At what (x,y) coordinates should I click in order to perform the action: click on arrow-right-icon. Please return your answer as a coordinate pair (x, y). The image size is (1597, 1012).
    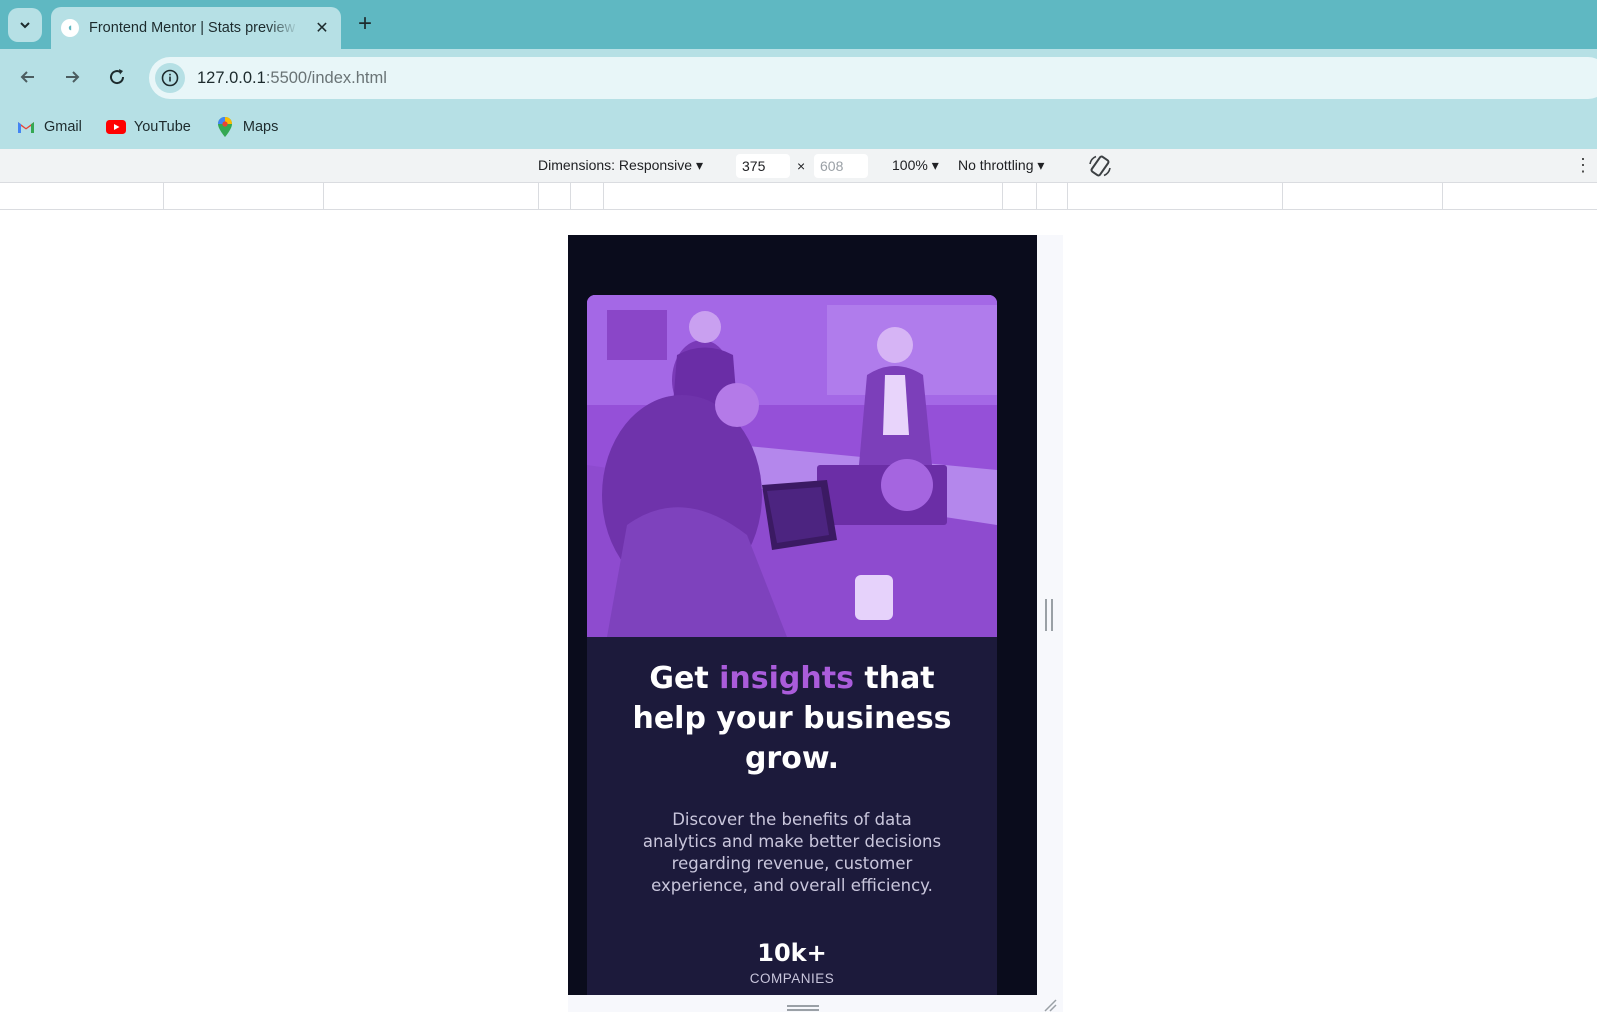
    Looking at the image, I should click on (73, 77).